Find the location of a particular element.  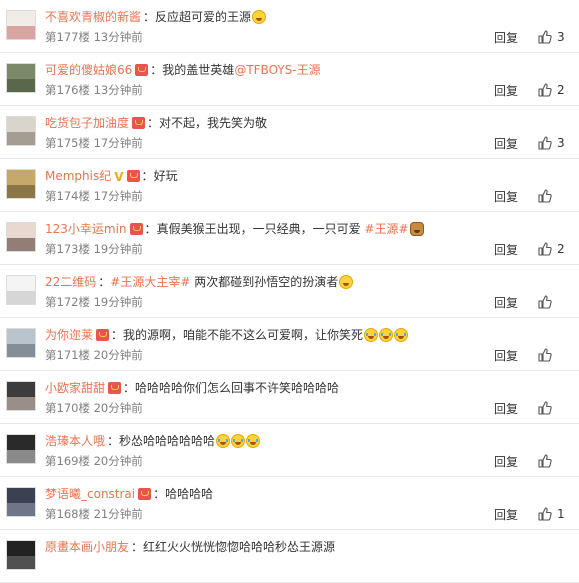

comment-meta: 第174楼 17分钟前 is located at coordinates (94, 196).